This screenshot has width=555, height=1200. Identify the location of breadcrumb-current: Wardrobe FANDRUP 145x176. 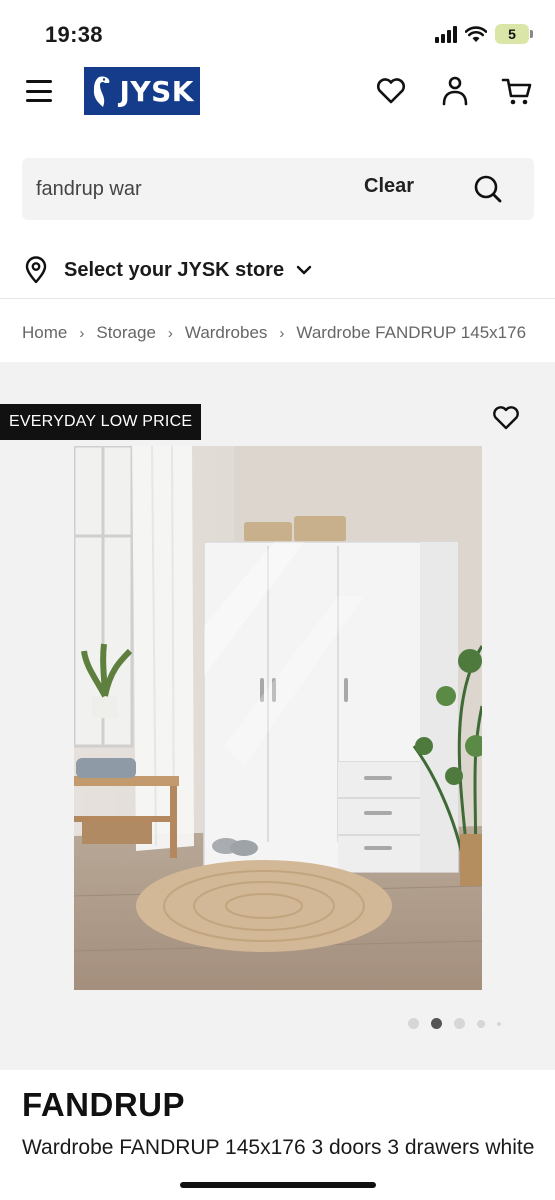
(411, 333).